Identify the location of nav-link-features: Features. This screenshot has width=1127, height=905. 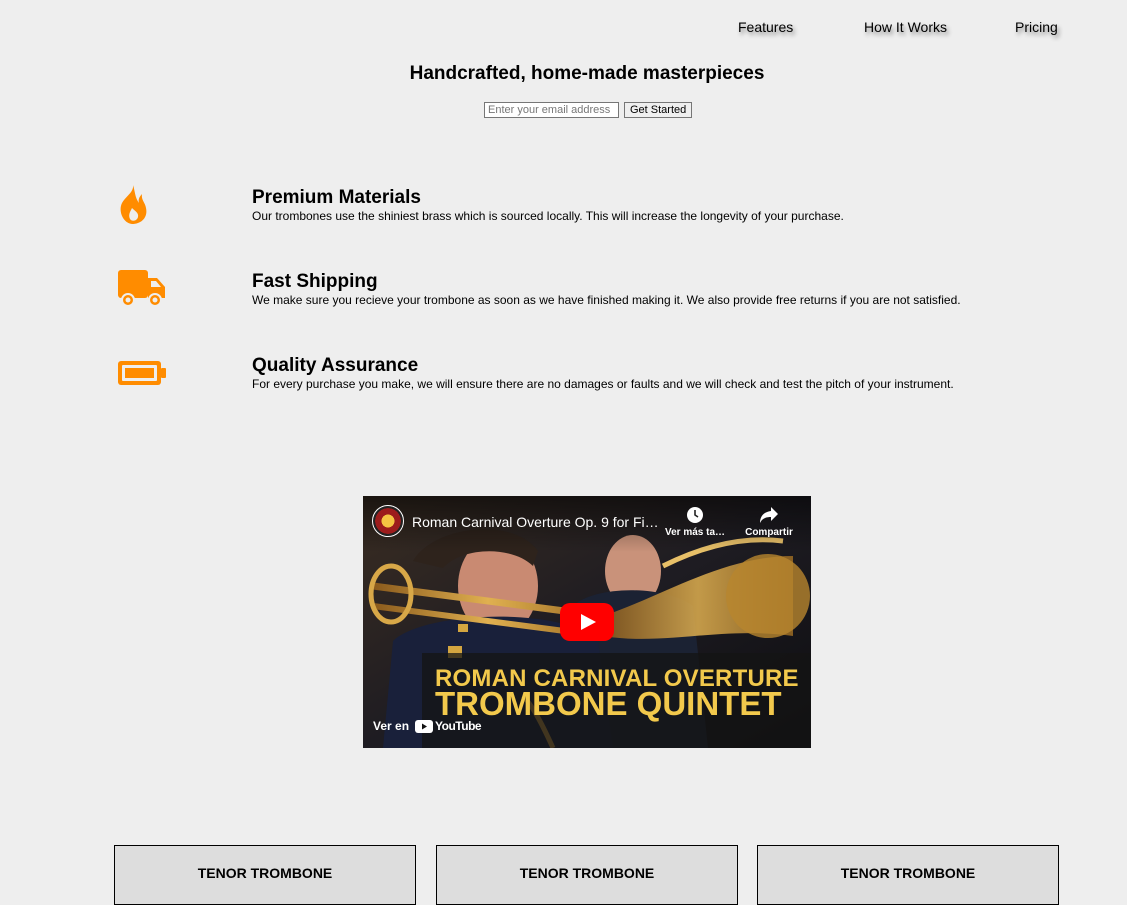
(765, 27).